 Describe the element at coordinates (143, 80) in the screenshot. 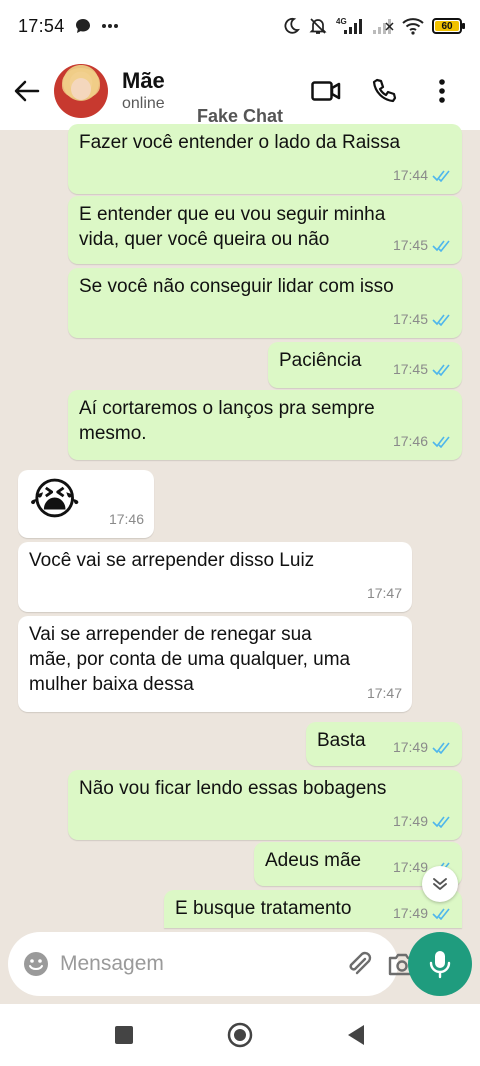

I see `contact-name: Mãe` at that location.